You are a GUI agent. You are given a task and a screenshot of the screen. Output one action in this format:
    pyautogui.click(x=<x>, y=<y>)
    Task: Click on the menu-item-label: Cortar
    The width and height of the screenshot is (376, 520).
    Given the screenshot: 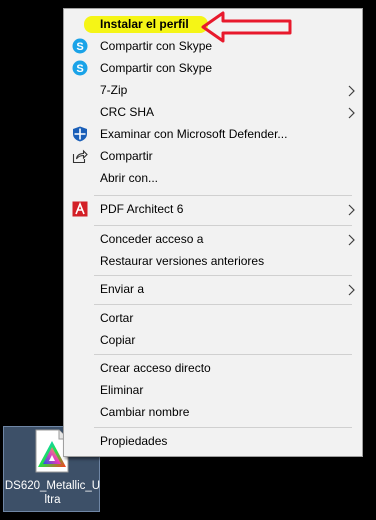 What is the action you would take?
    pyautogui.click(x=117, y=318)
    